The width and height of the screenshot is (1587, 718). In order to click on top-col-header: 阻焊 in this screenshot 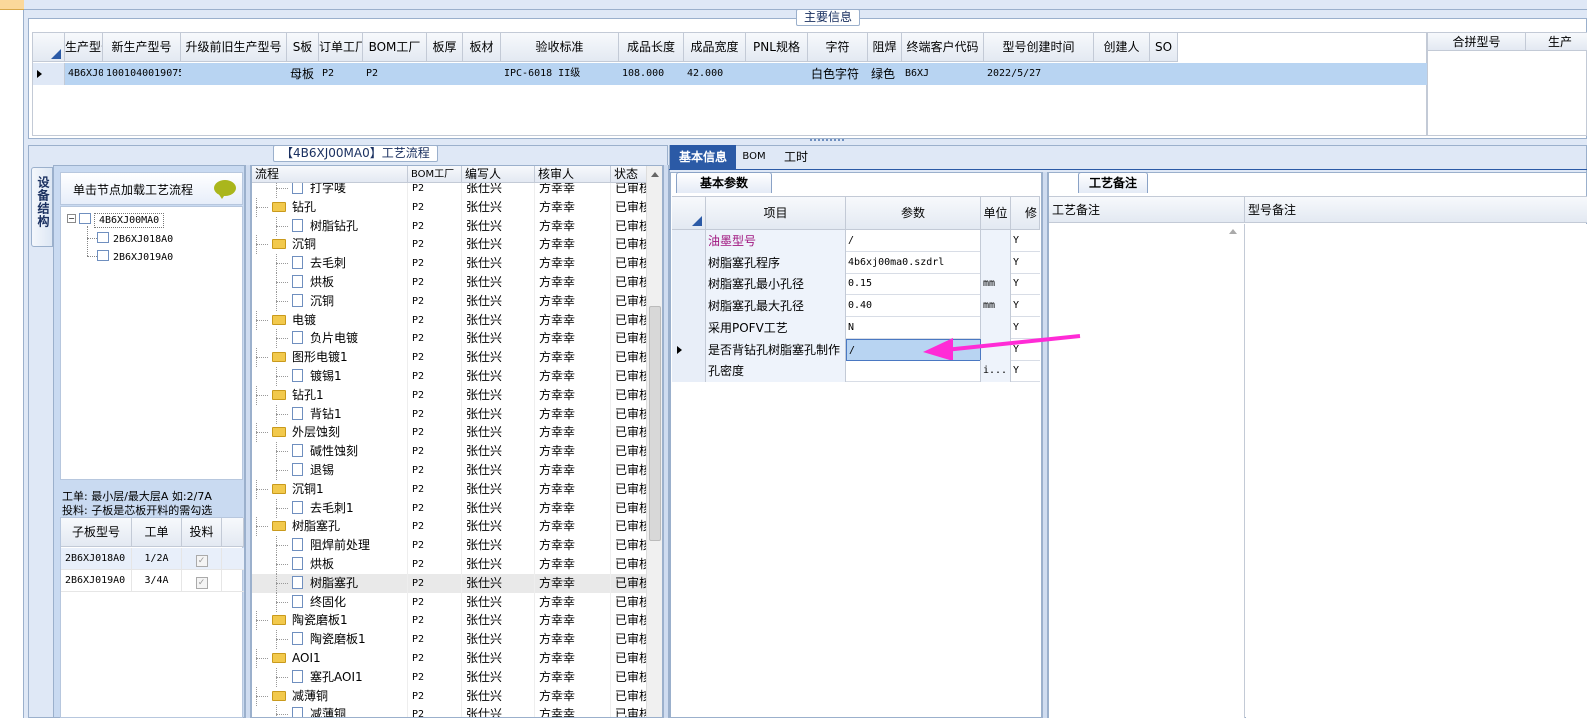, I will do `click(885, 47)`.